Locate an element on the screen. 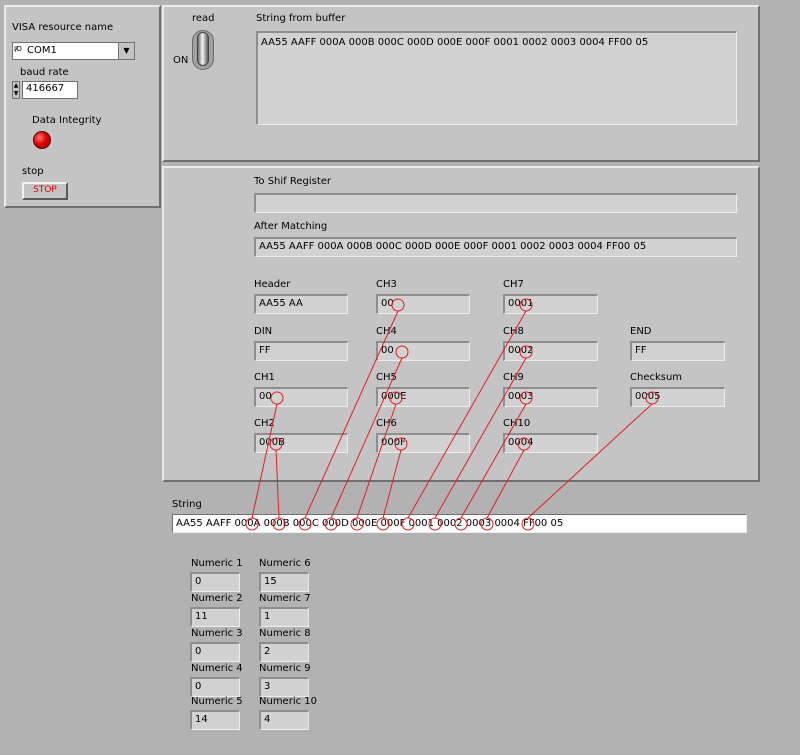  din-label: DIN is located at coordinates (263, 331).